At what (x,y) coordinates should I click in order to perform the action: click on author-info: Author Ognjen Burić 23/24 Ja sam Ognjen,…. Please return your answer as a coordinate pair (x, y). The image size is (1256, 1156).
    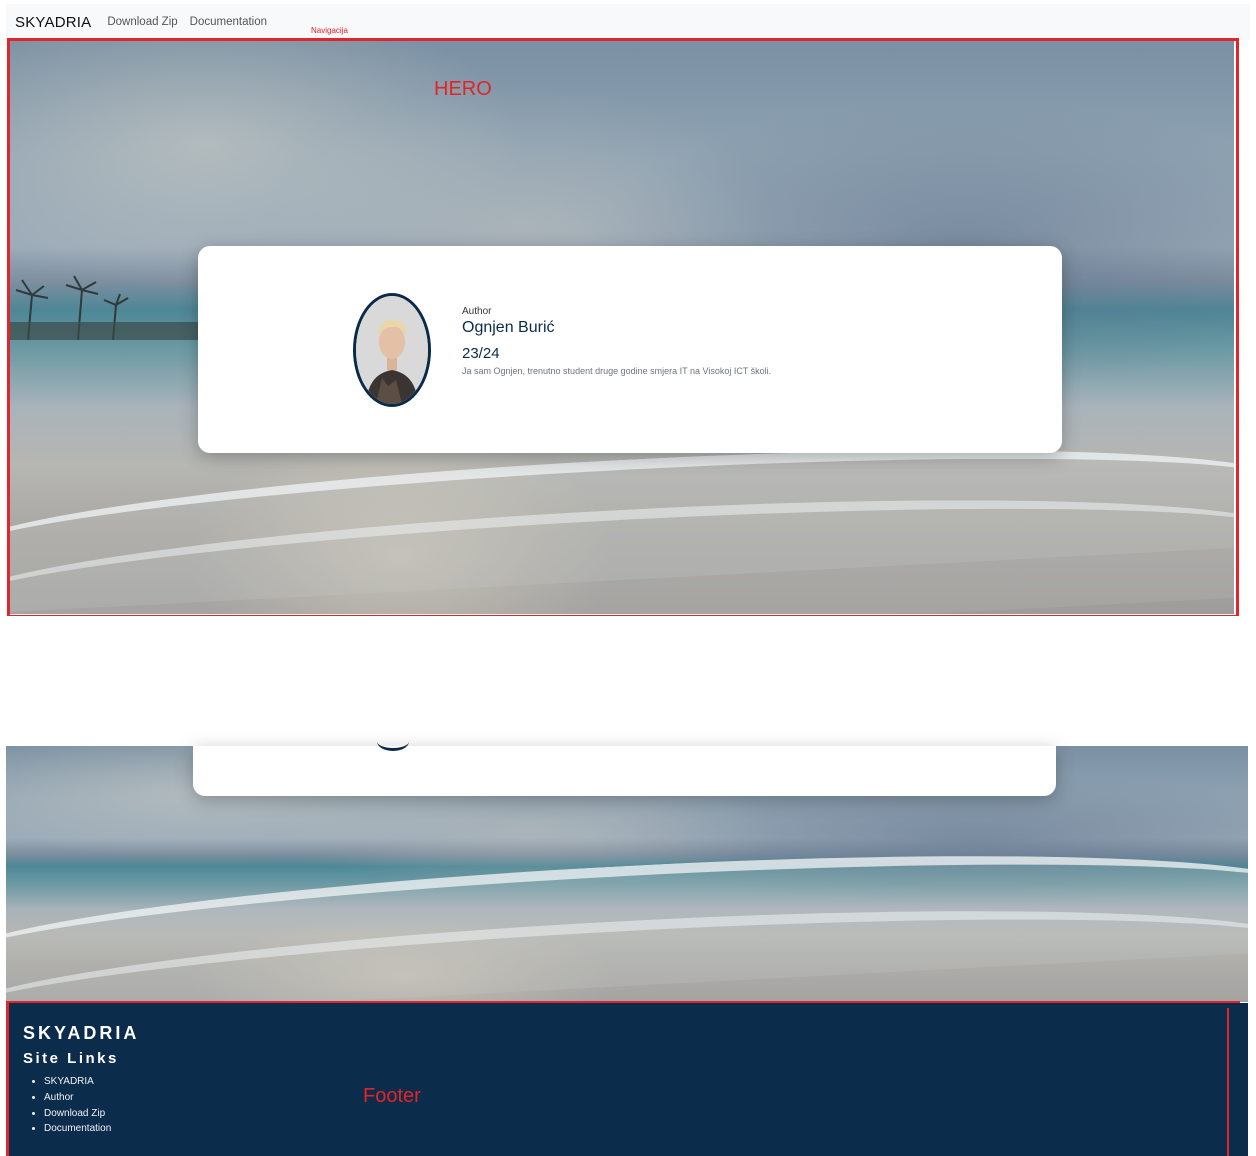
    Looking at the image, I should click on (616, 341).